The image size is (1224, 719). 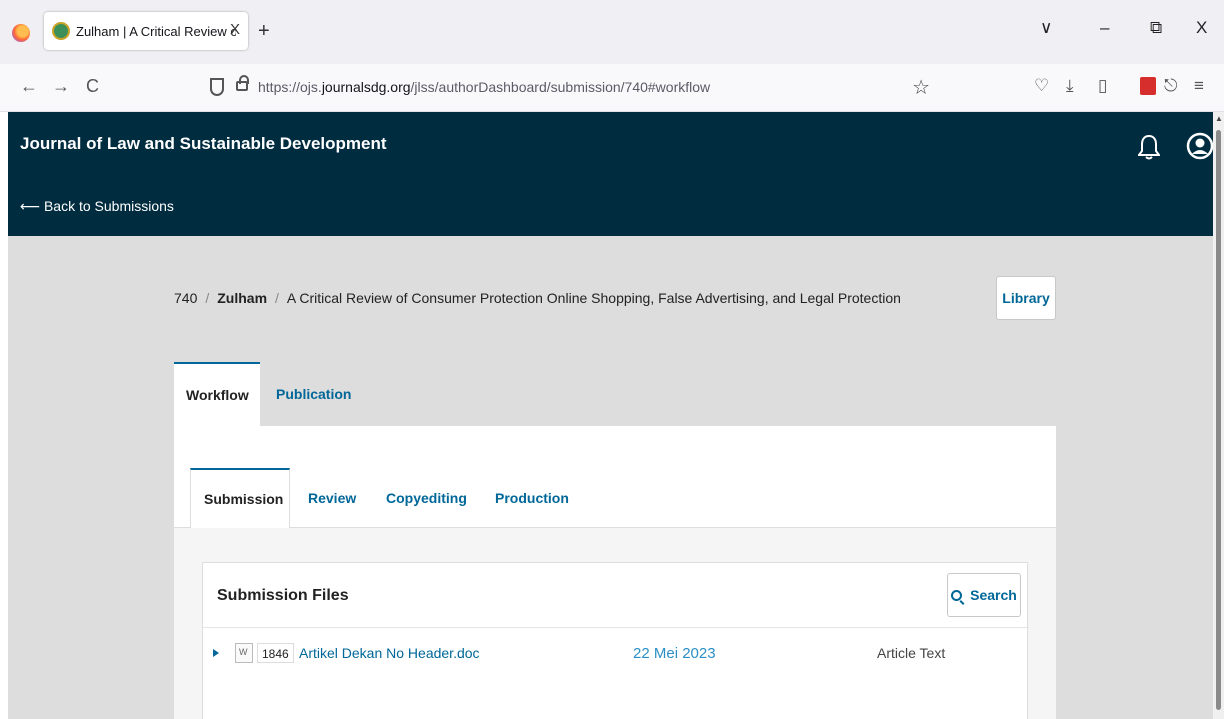 What do you see at coordinates (1149, 147) in the screenshot?
I see `bell-icon` at bounding box center [1149, 147].